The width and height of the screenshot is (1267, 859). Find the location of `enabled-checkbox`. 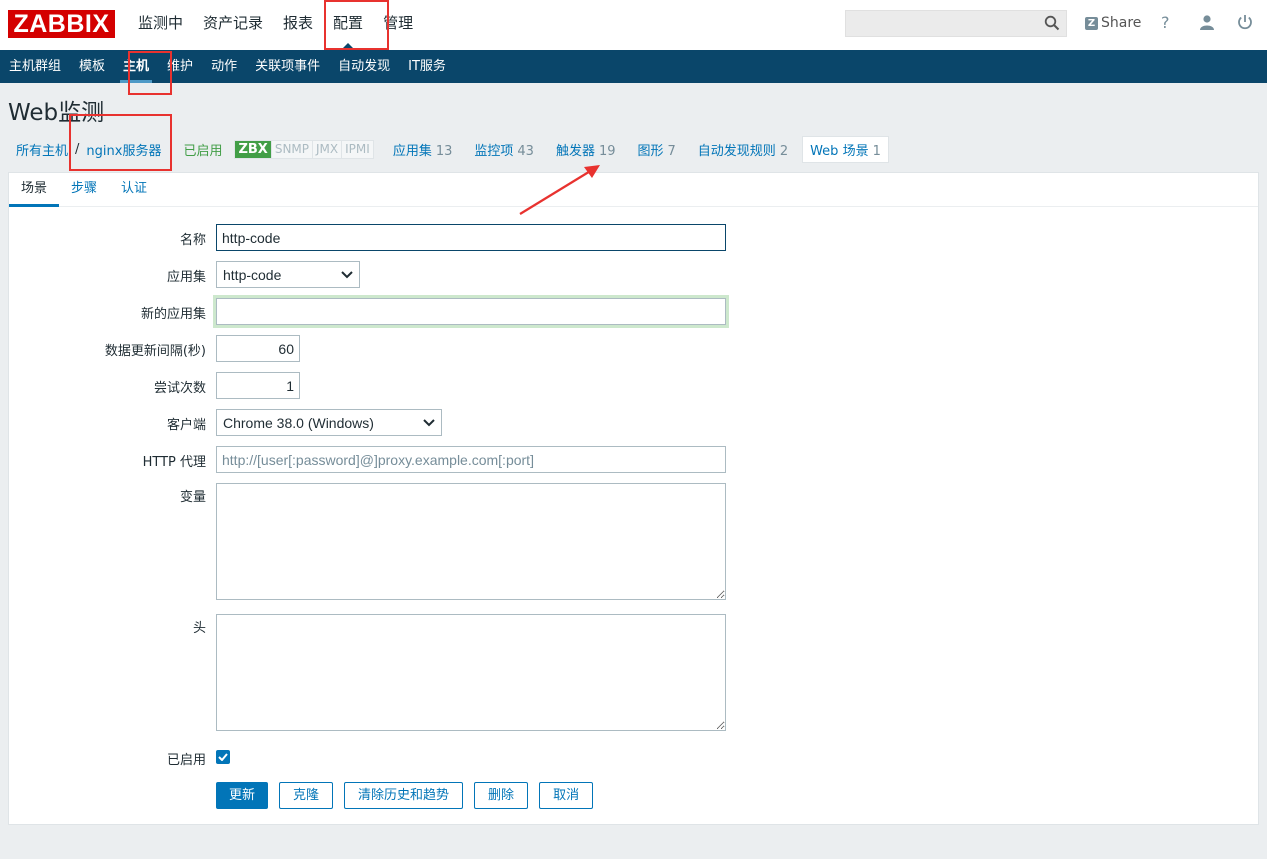

enabled-checkbox is located at coordinates (223, 757).